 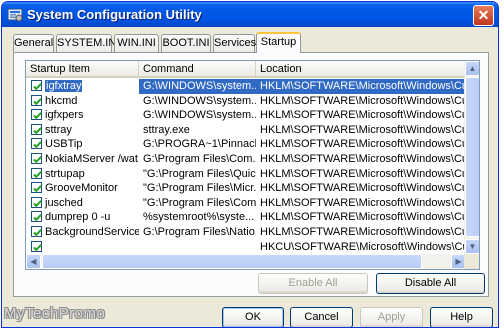 I want to click on startup-item-cell: igfxtray, so click(x=82, y=86).